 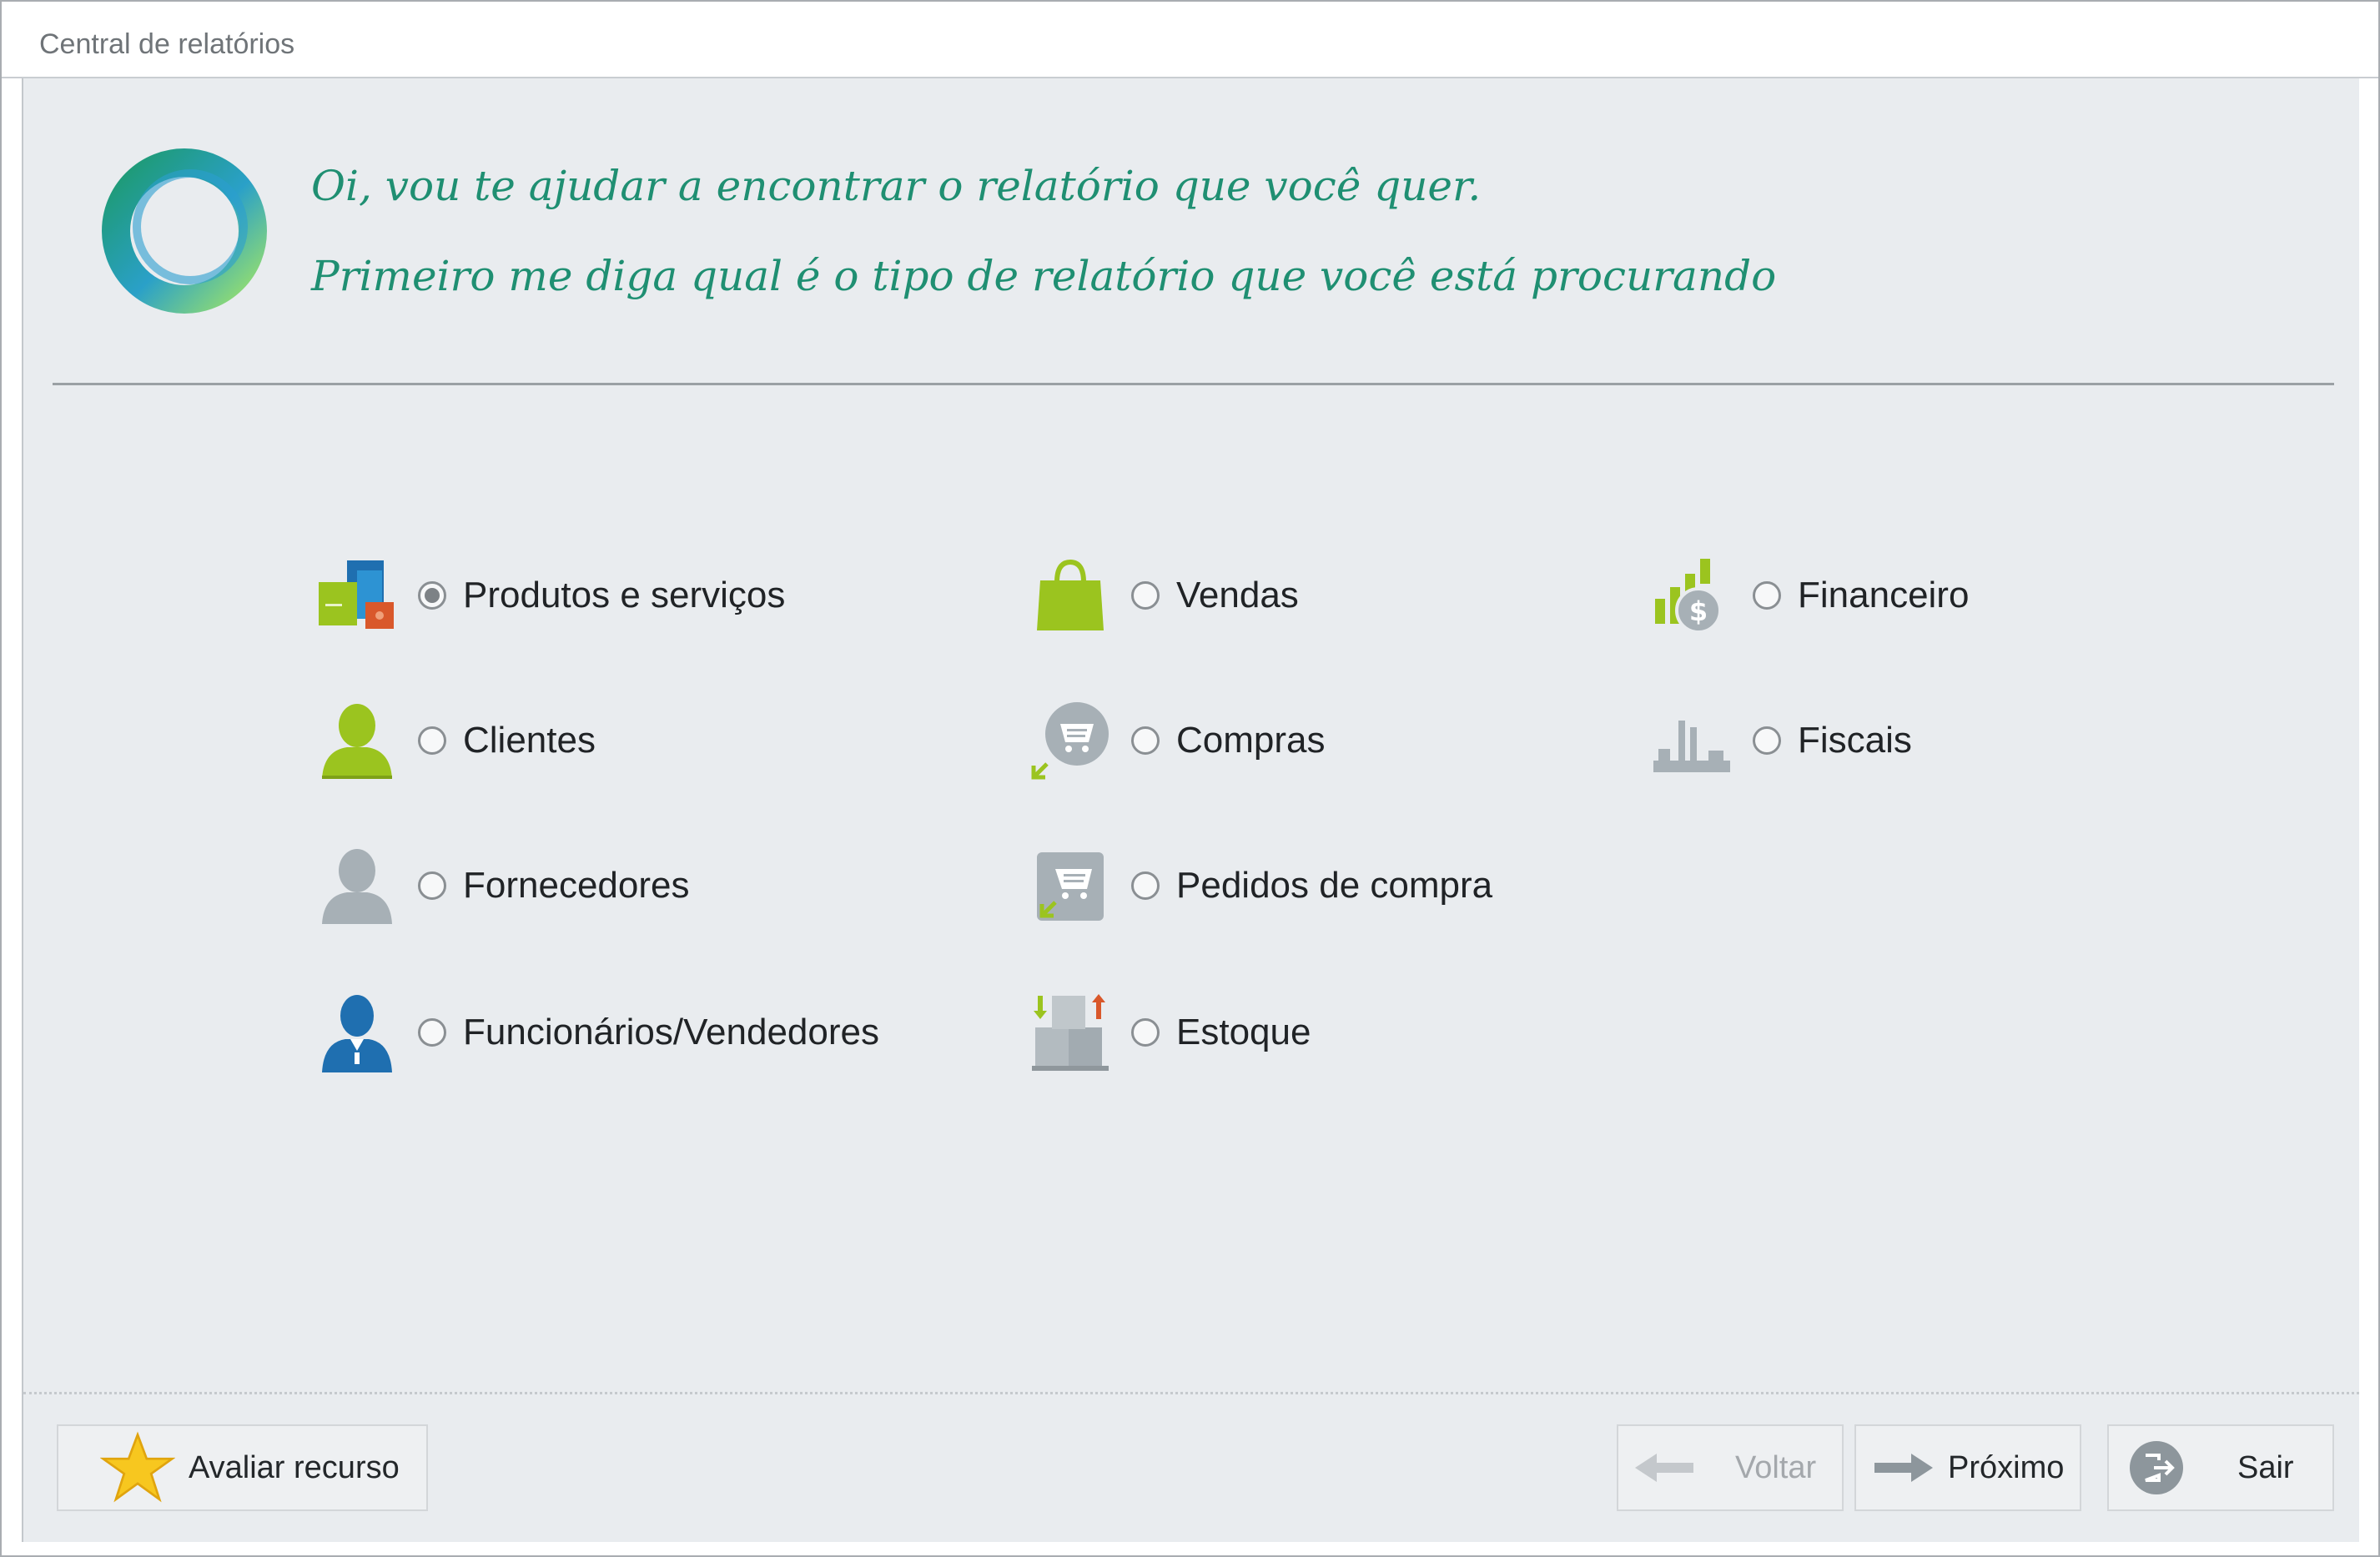 I want to click on cart-order-icon, so click(x=1070, y=886).